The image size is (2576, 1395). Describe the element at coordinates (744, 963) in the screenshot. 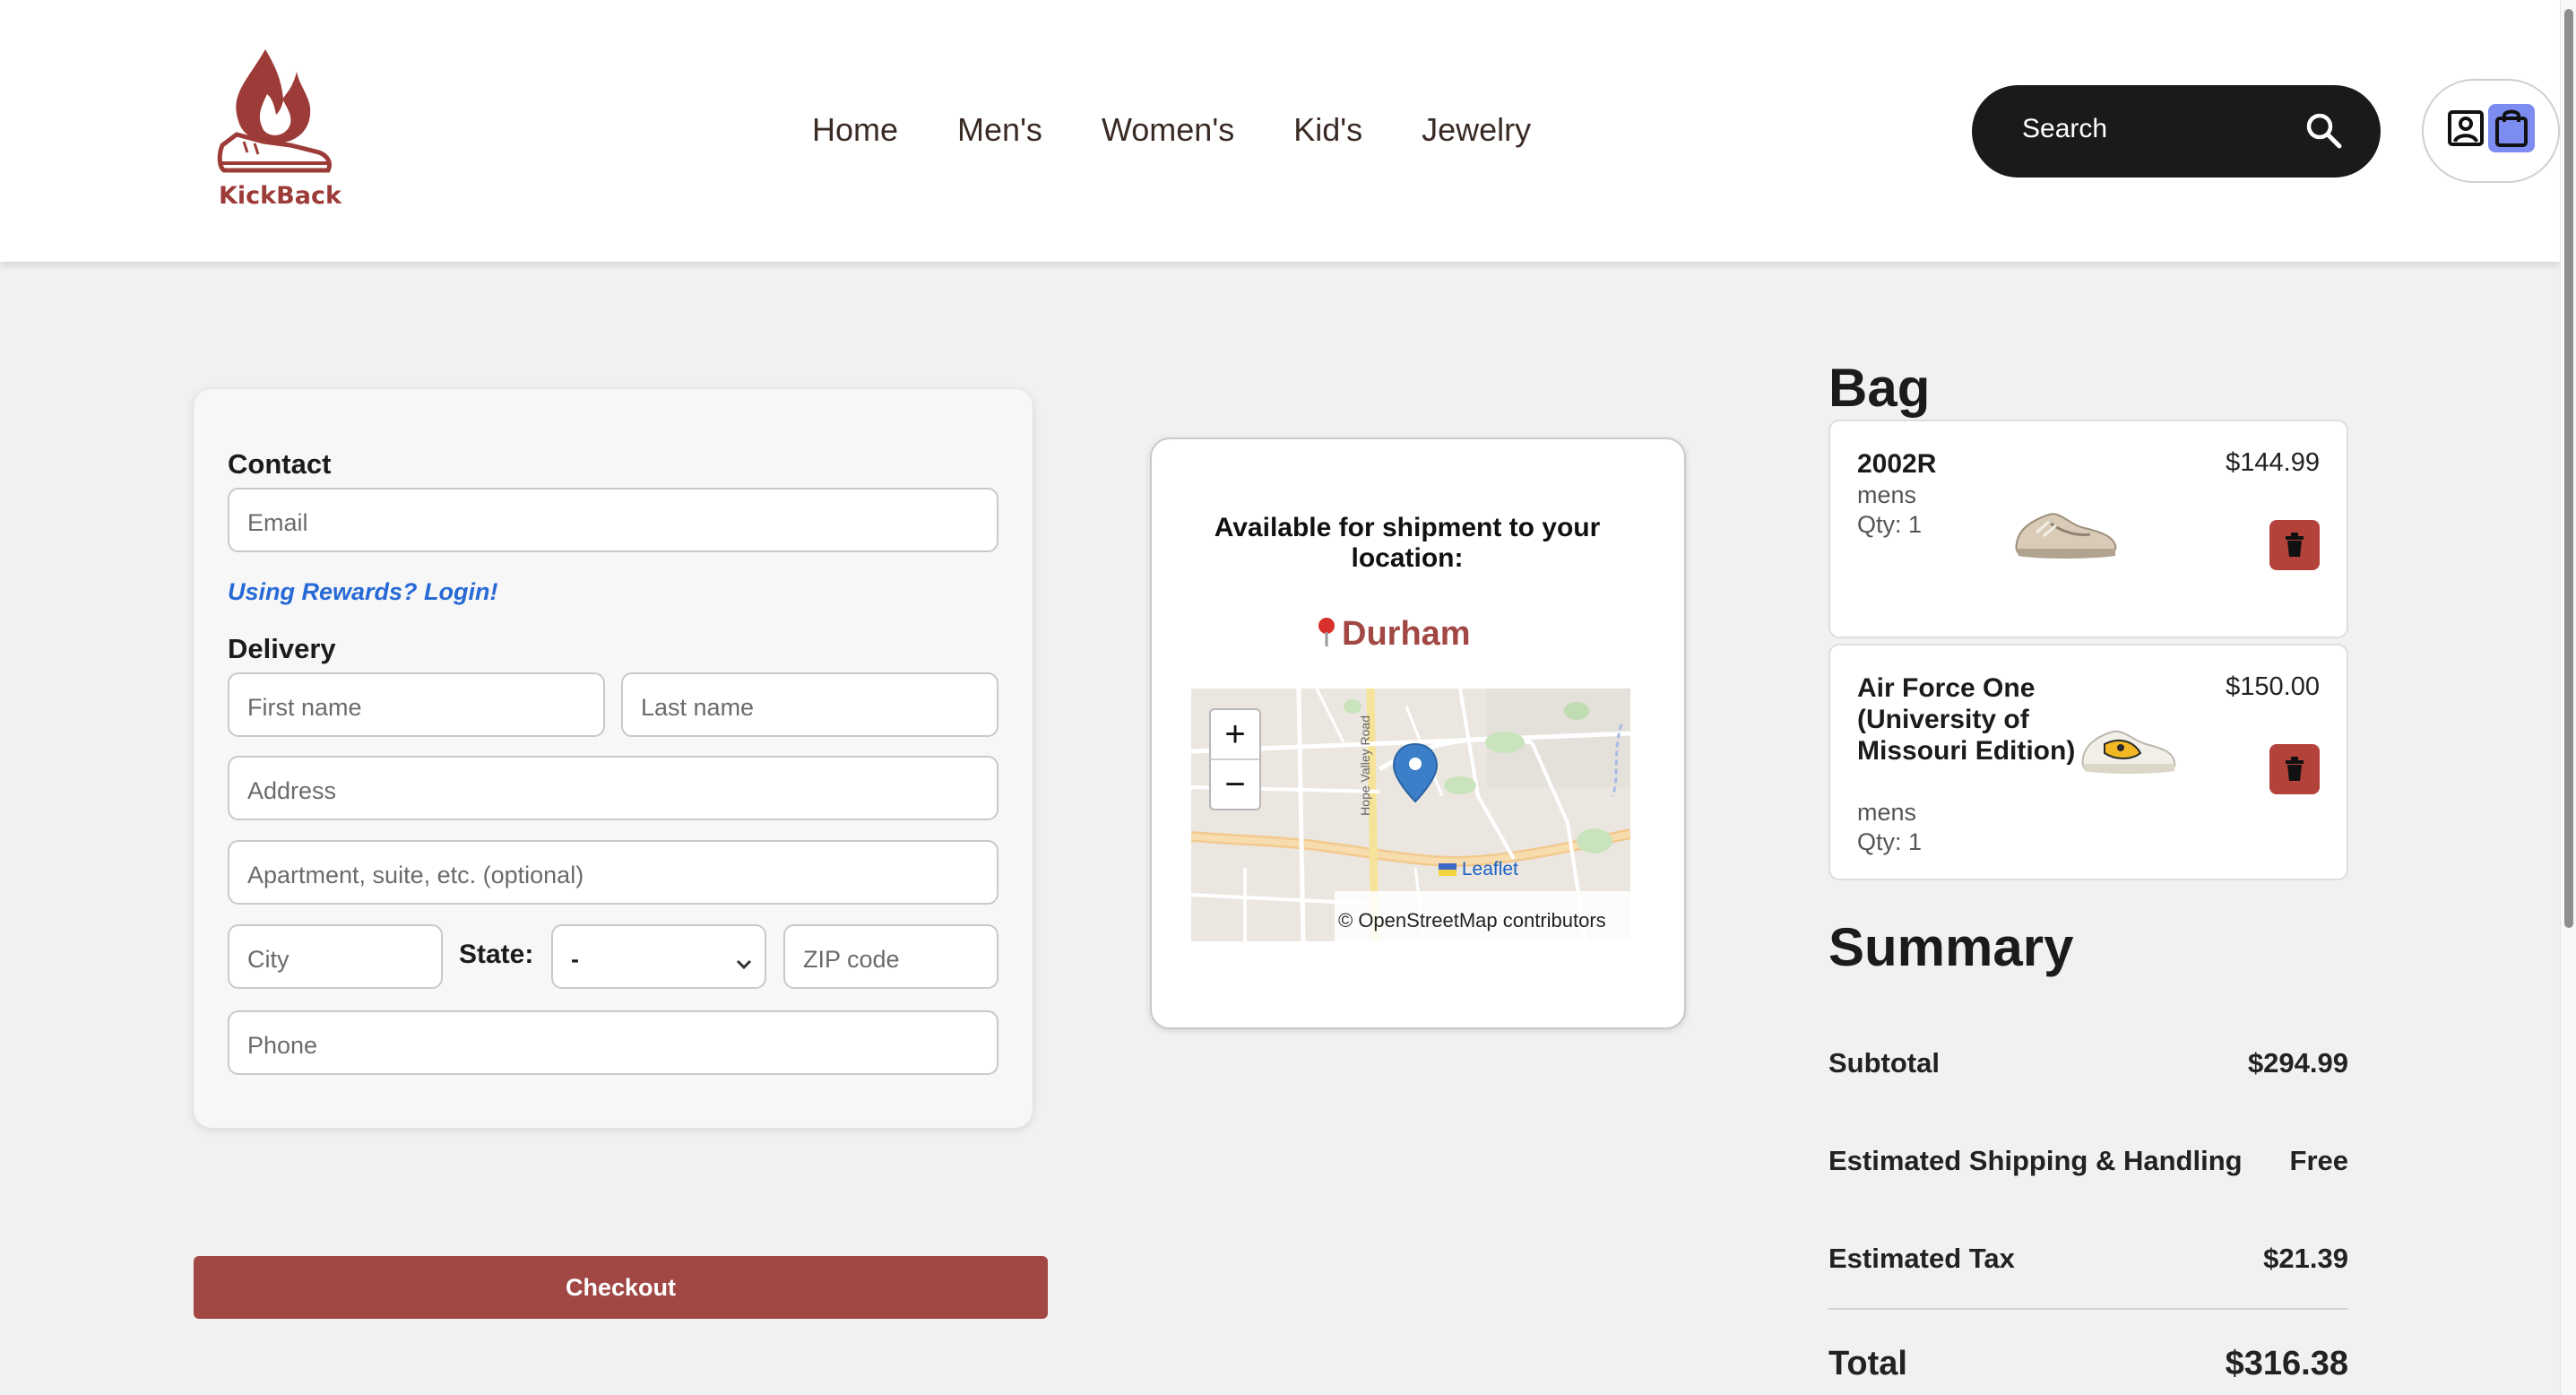

I see `chevron-down-icon` at that location.